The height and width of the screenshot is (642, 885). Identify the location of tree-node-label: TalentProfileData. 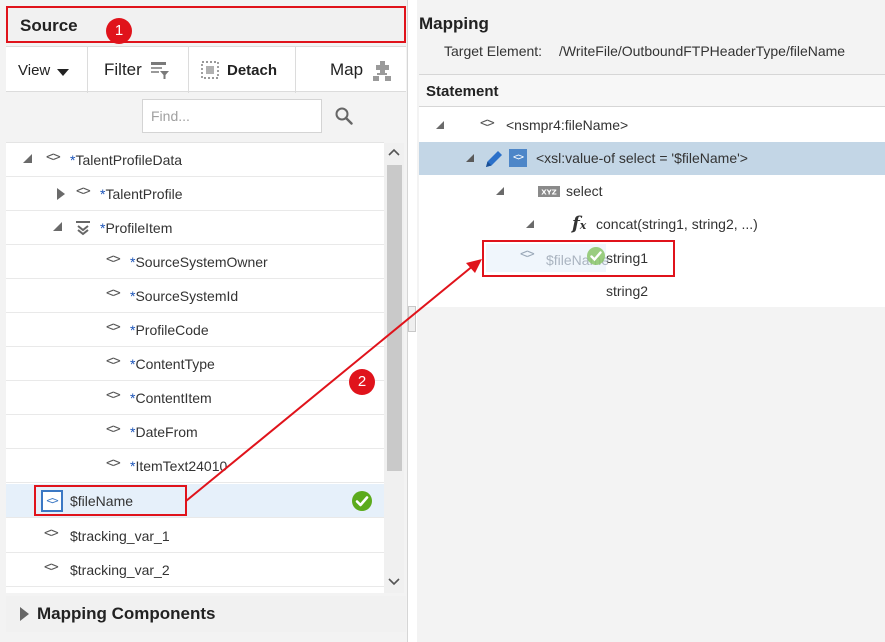
(129, 160).